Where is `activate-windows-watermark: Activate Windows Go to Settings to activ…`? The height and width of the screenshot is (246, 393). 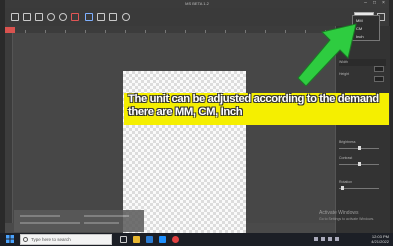
activate-windows-watermark: Activate Windows Go to Settings to activ… is located at coordinates (346, 216).